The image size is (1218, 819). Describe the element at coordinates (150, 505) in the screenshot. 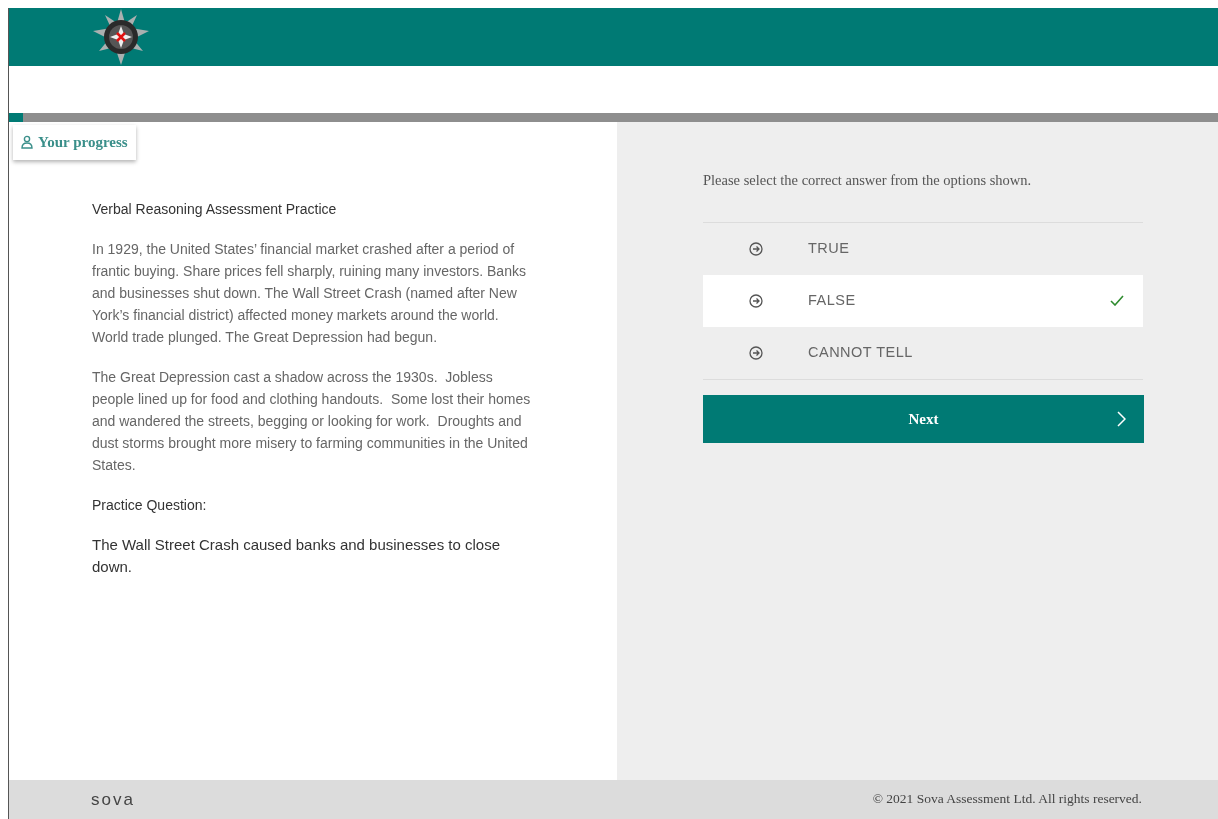

I see `question-label: Practice Question:` at that location.